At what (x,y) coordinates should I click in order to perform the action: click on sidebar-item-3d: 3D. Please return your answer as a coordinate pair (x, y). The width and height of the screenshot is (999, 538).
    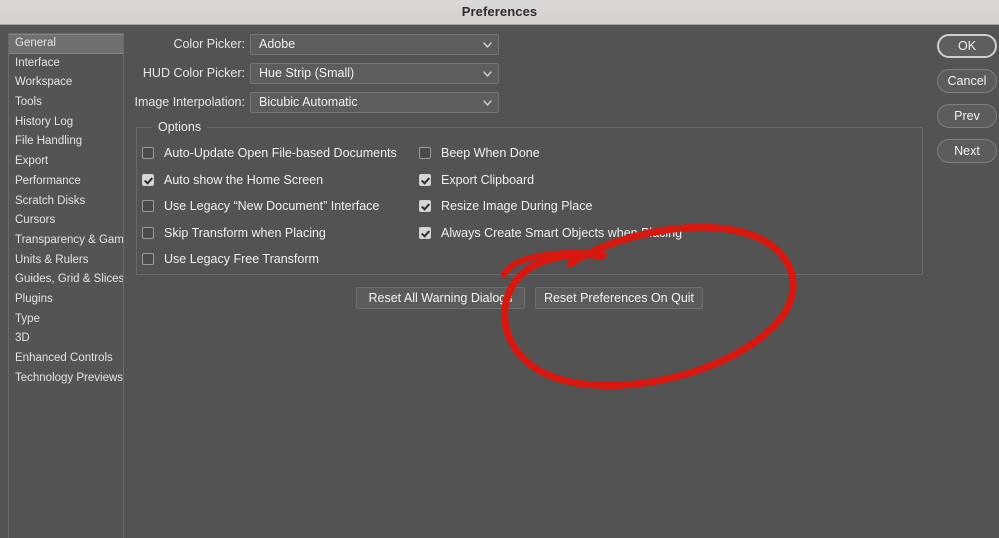
    Looking at the image, I should click on (66, 339).